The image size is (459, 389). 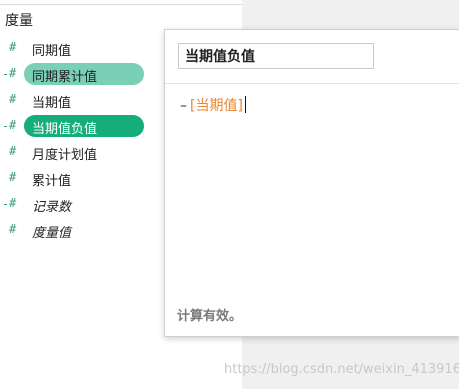 What do you see at coordinates (19, 21) in the screenshot?
I see `measures-heading: 度量` at bounding box center [19, 21].